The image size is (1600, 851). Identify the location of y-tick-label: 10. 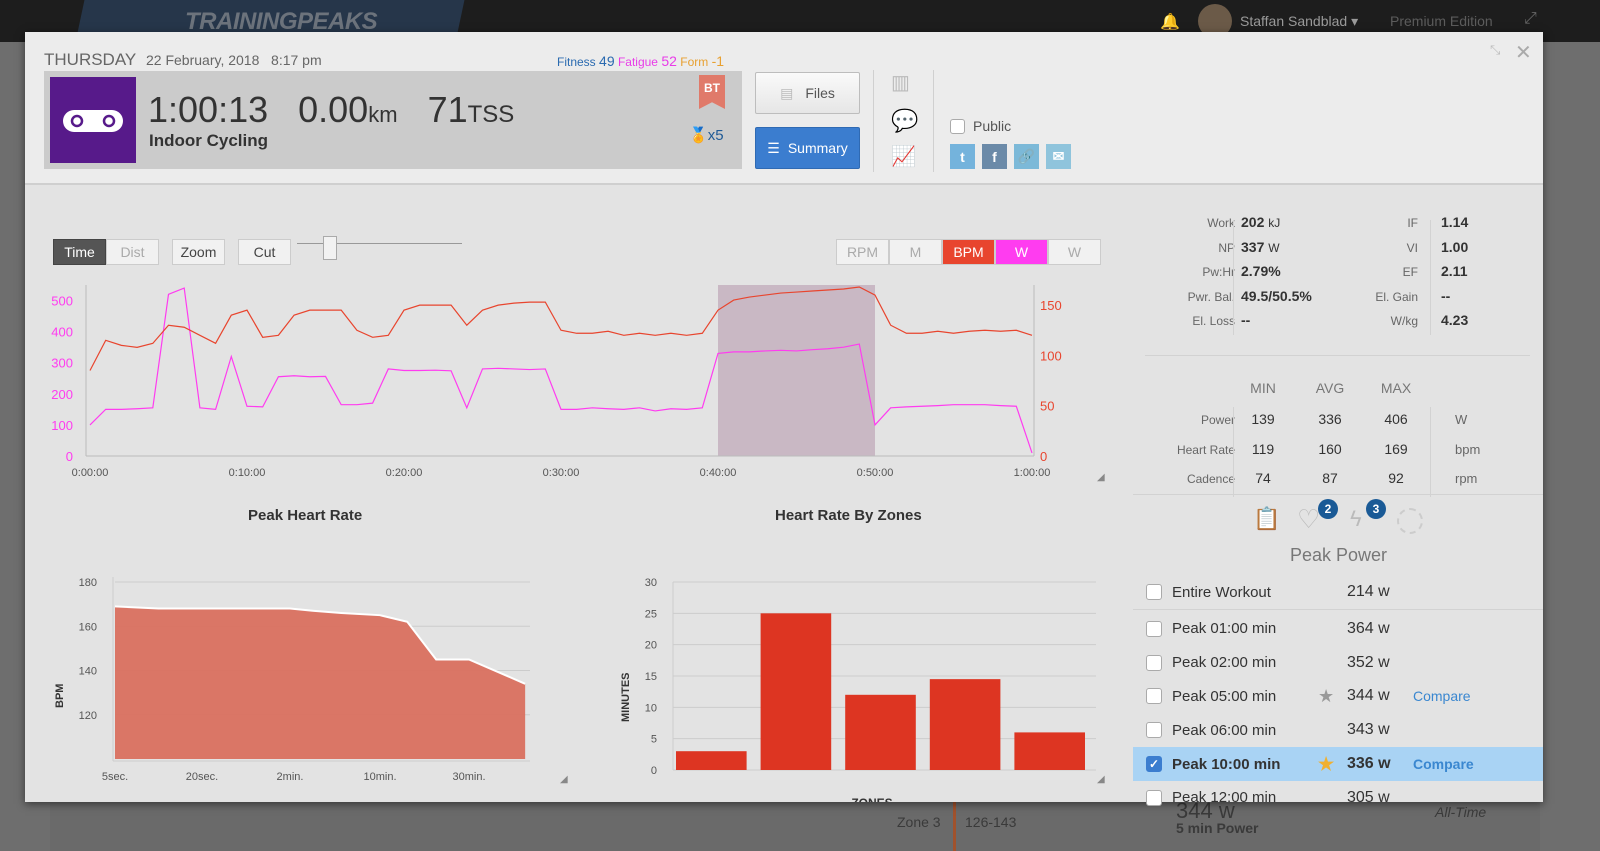
(651, 708).